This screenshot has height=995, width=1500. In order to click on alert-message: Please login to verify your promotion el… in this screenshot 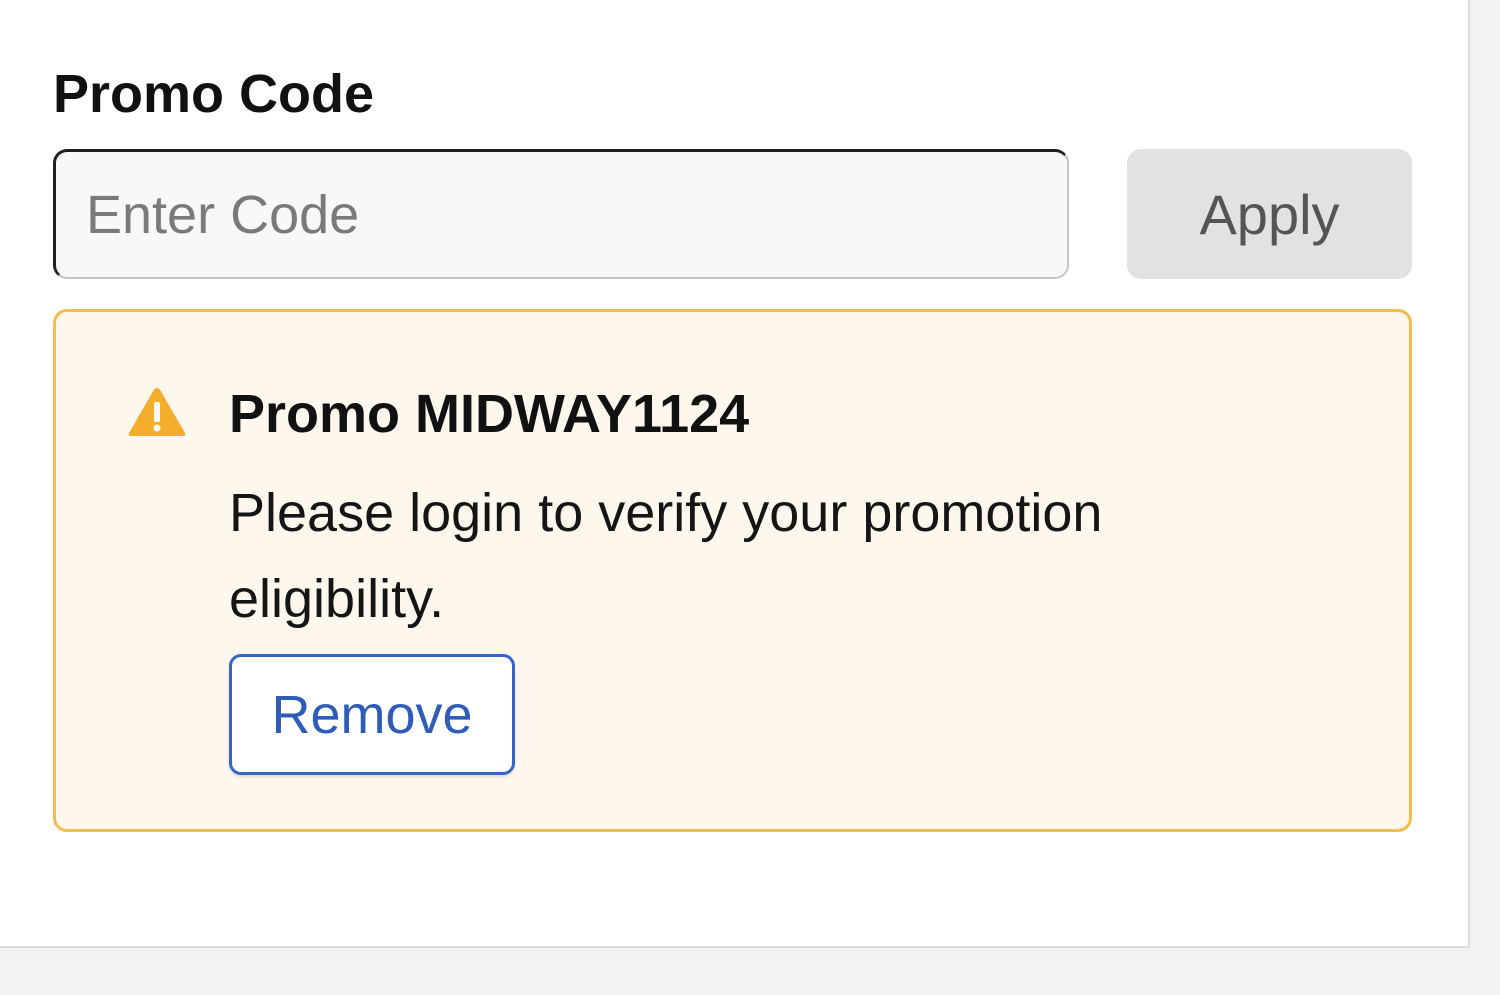, I will do `click(666, 556)`.